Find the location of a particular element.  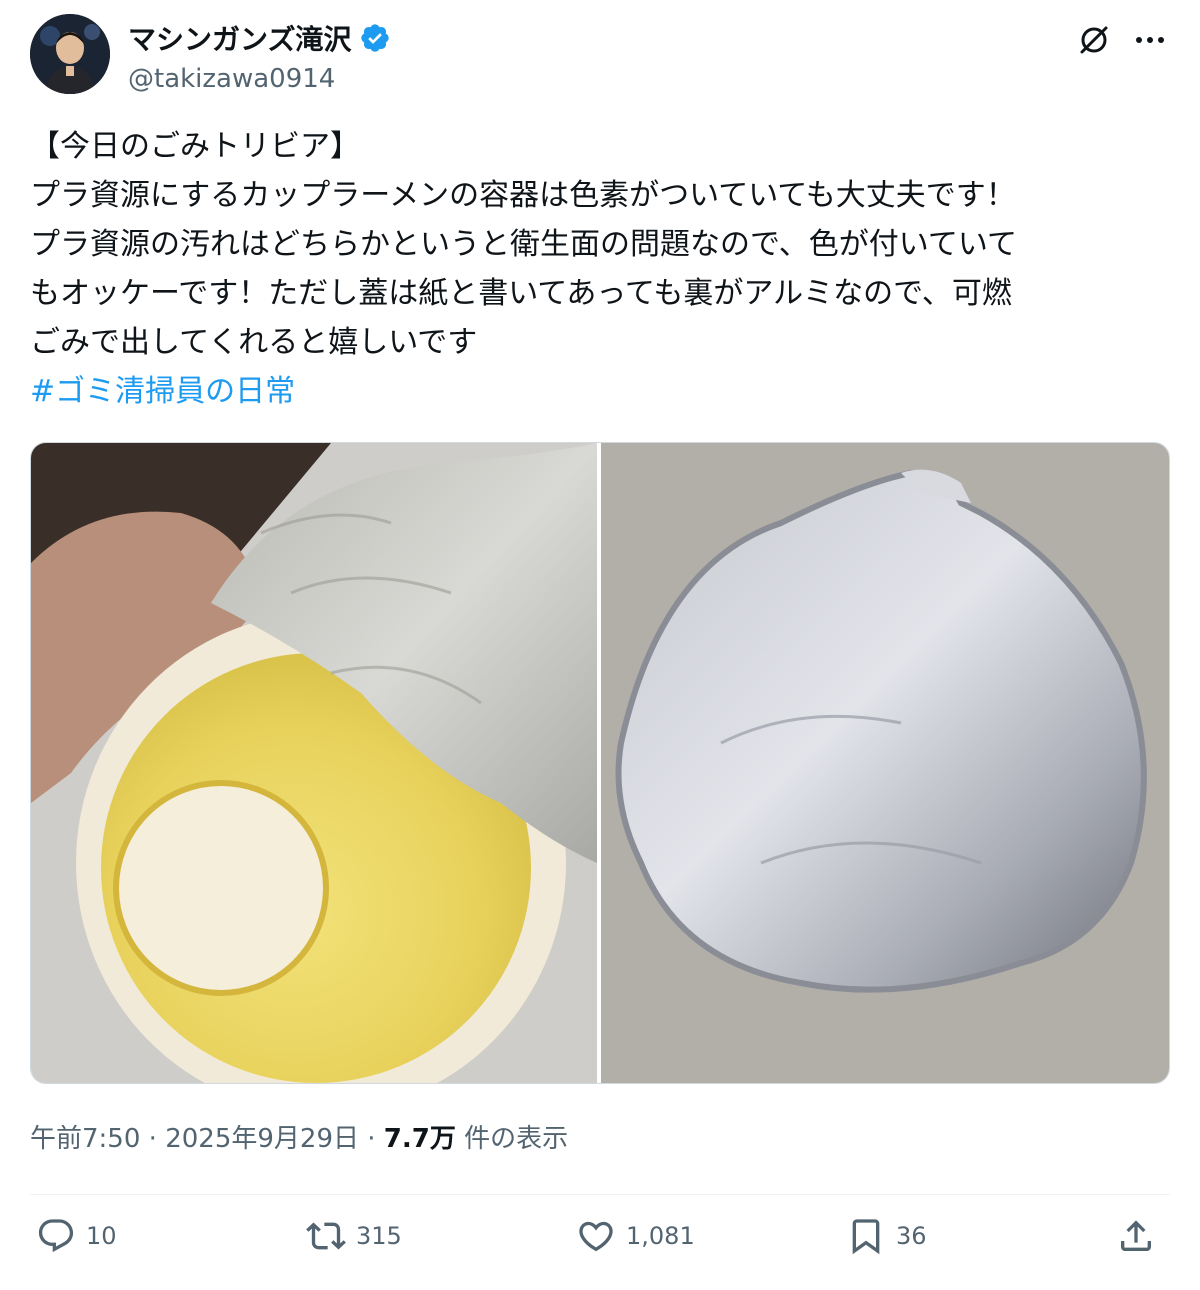

avatar-image is located at coordinates (70, 54).